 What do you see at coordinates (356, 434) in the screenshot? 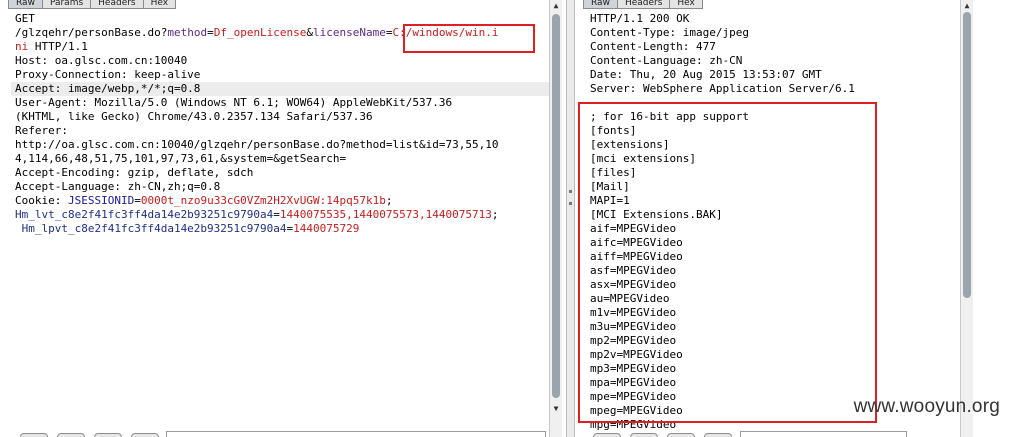
I see `request-search-input` at bounding box center [356, 434].